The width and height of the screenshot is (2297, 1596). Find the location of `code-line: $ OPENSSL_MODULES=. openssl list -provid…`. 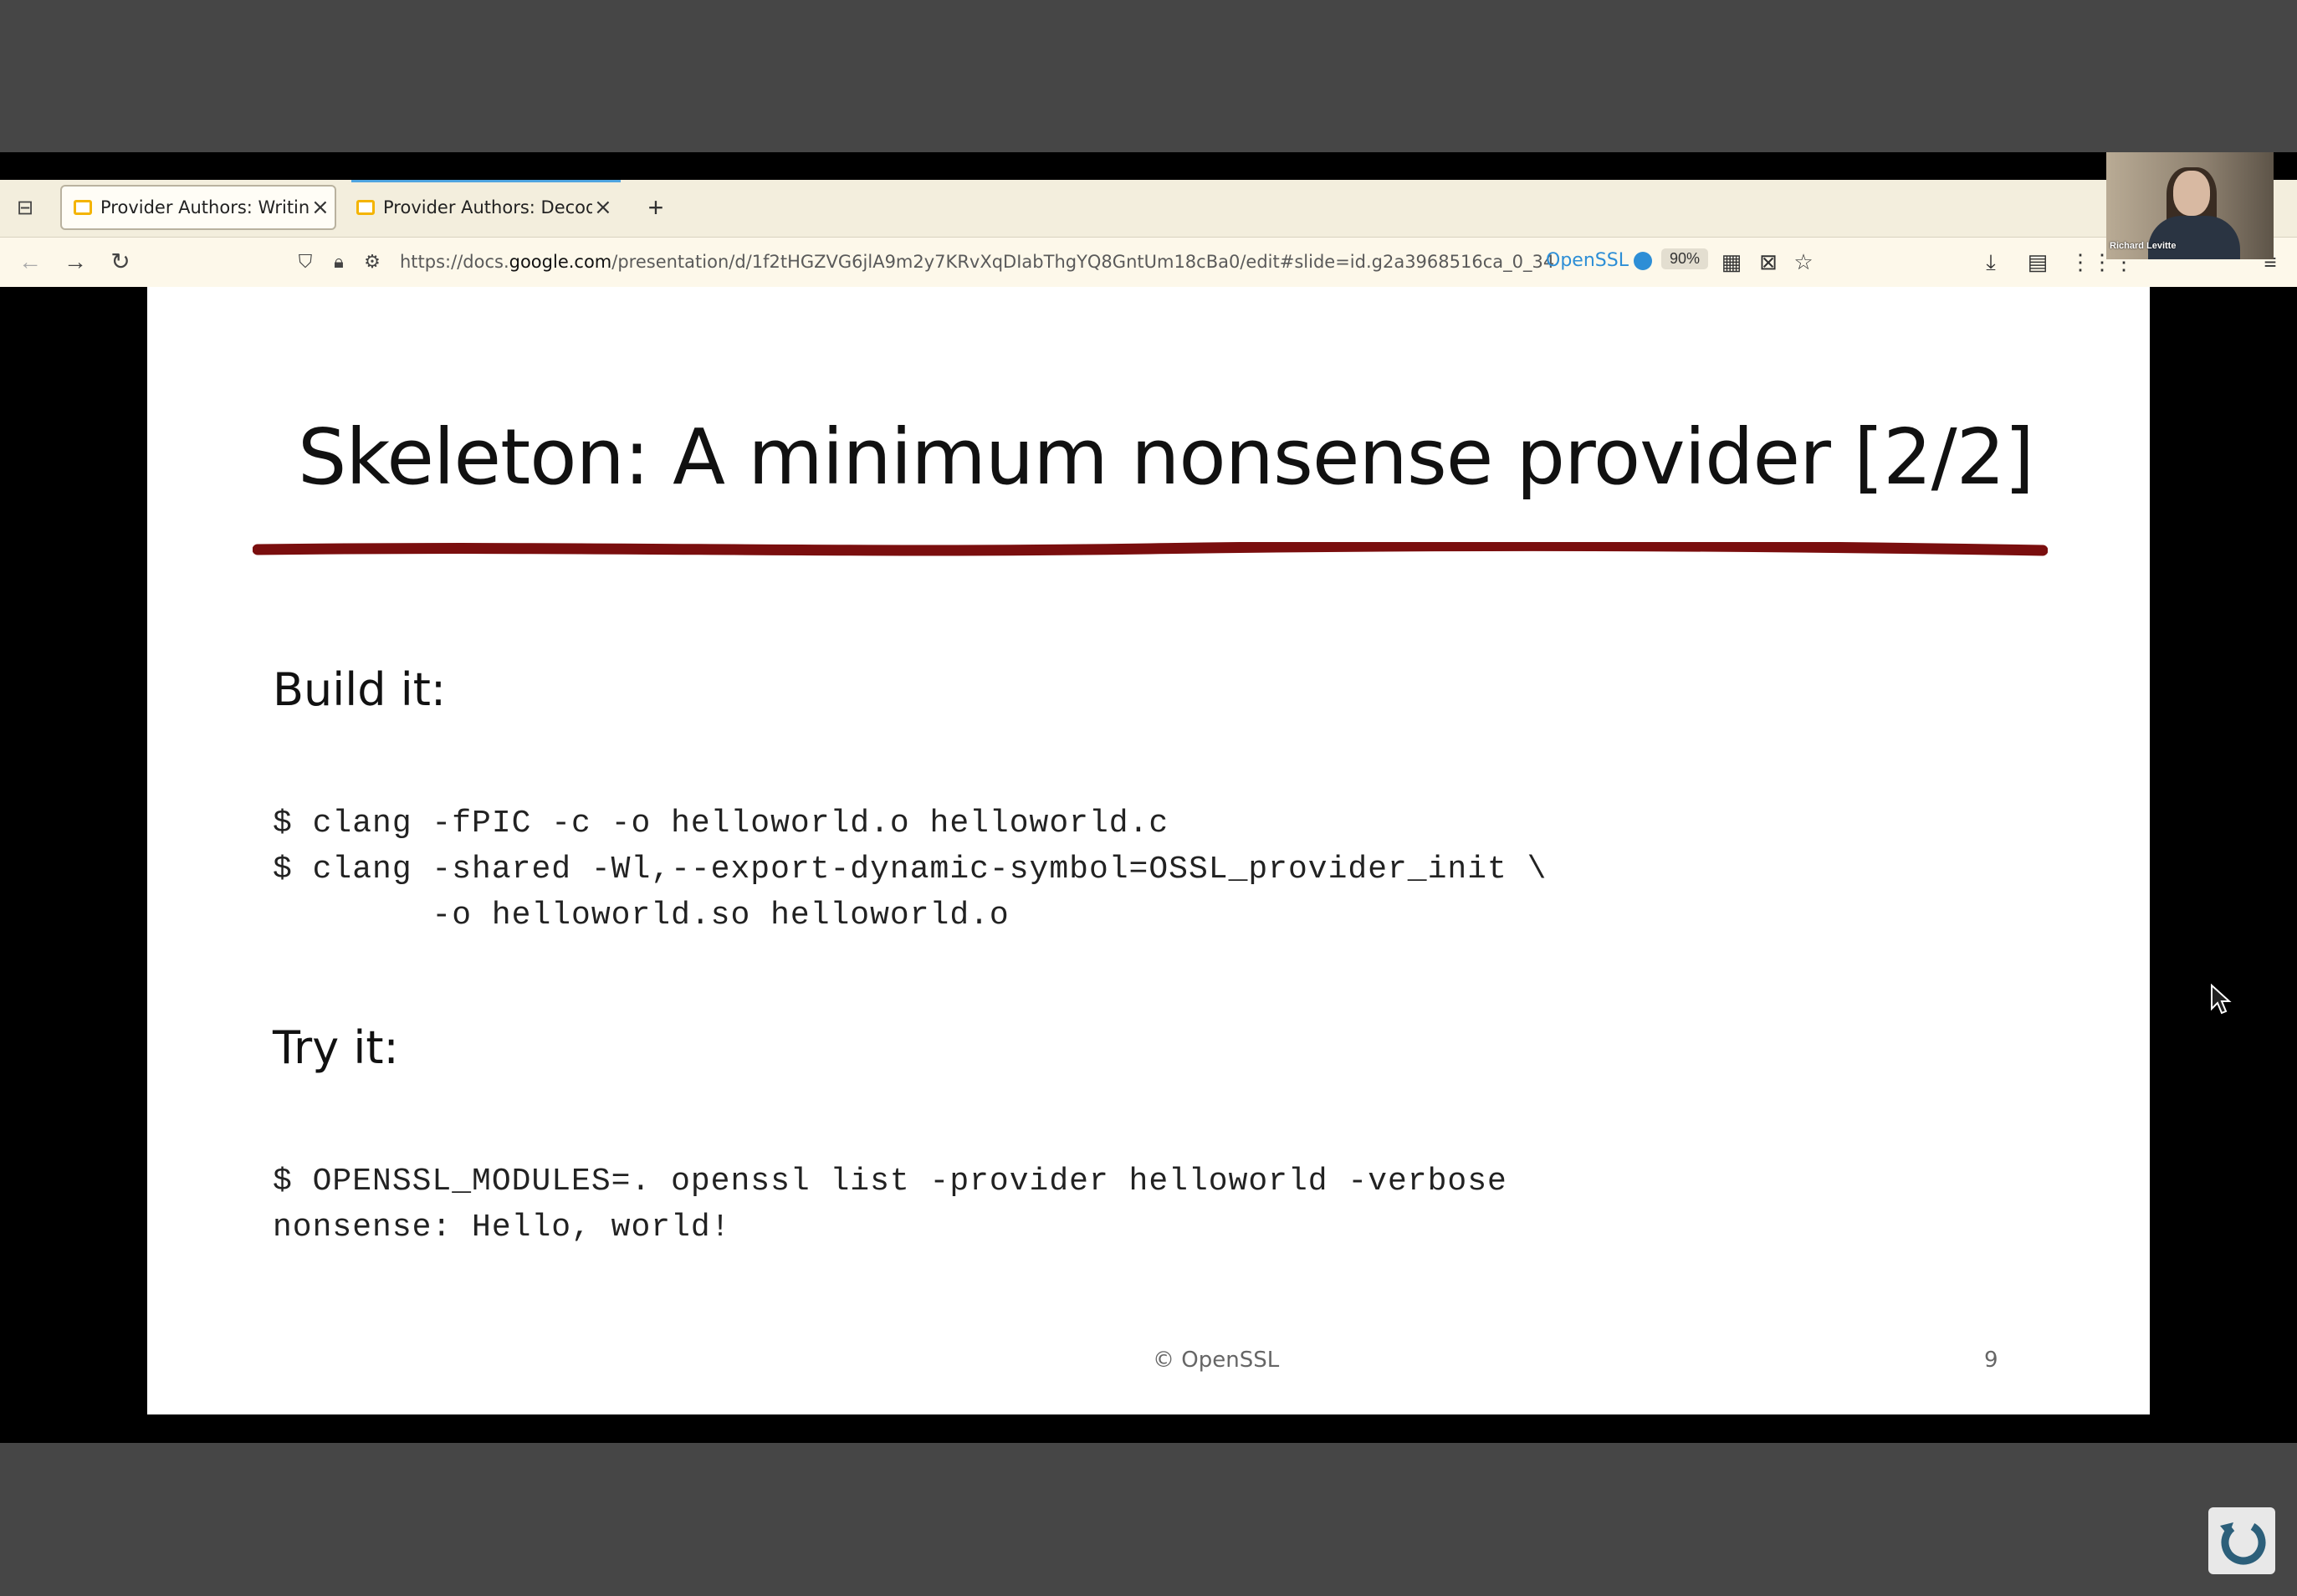

code-line: $ OPENSSL_MODULES=. openssl list -provid… is located at coordinates (890, 1182).